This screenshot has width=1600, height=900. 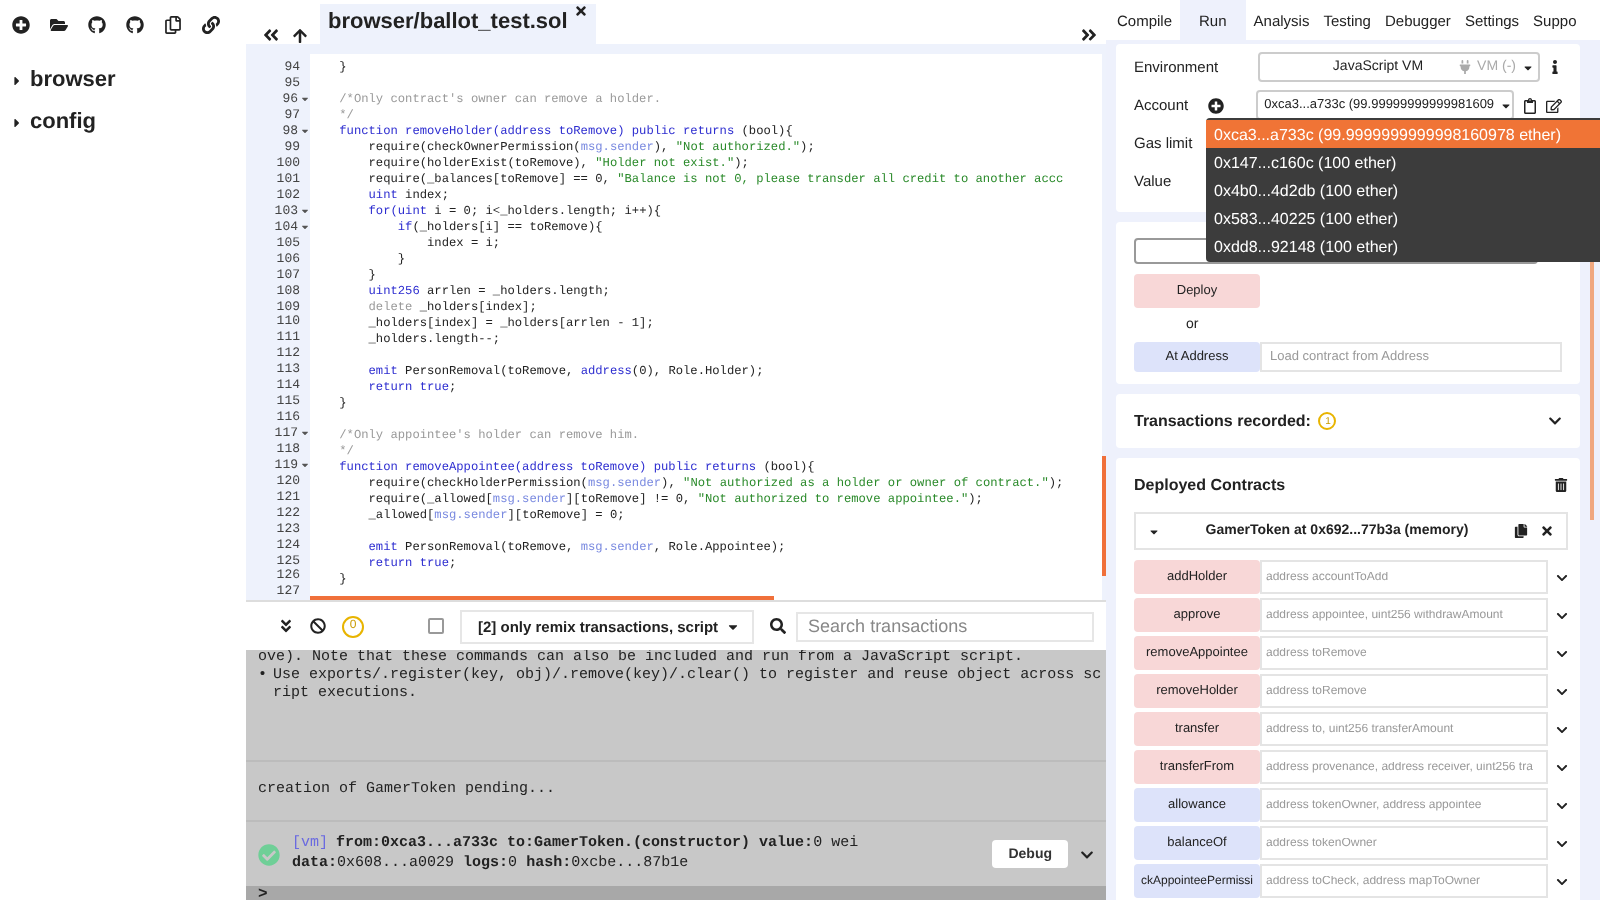 I want to click on section-title: Transactions recorded:, so click(x=1222, y=421).